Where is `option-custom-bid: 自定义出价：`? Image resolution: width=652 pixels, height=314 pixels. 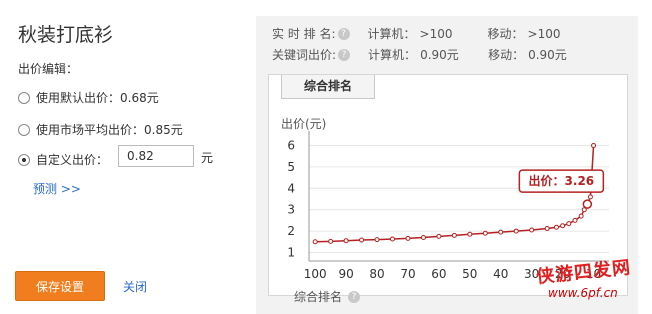
option-custom-bid: 自定义出价： is located at coordinates (63, 159).